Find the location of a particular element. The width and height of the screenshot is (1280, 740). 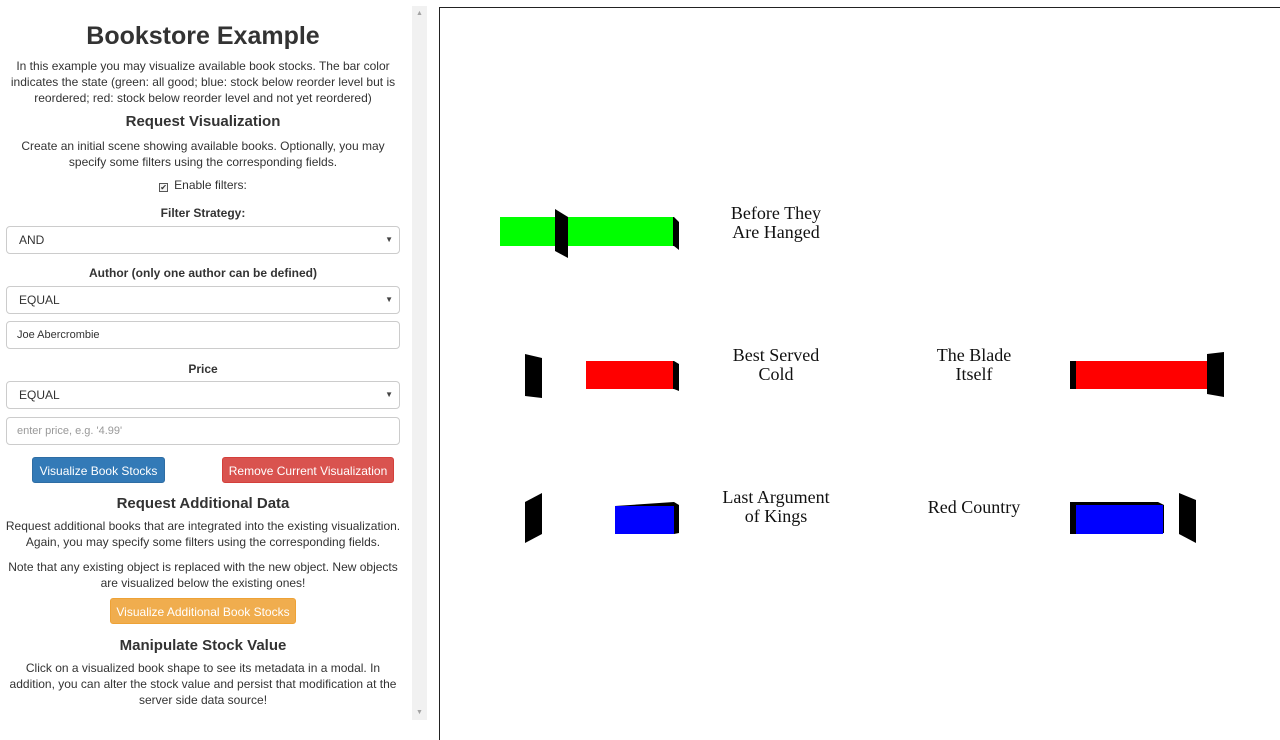

book-title-line: Before They is located at coordinates (776, 213).